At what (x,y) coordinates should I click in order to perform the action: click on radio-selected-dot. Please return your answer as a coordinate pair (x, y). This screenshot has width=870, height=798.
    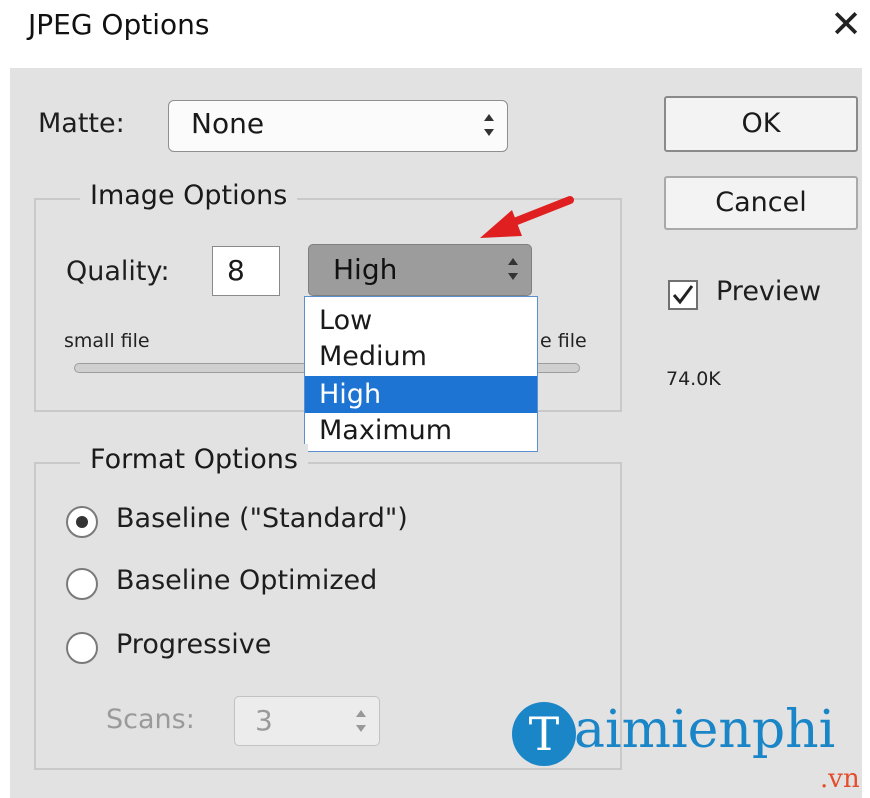
    Looking at the image, I should click on (82, 522).